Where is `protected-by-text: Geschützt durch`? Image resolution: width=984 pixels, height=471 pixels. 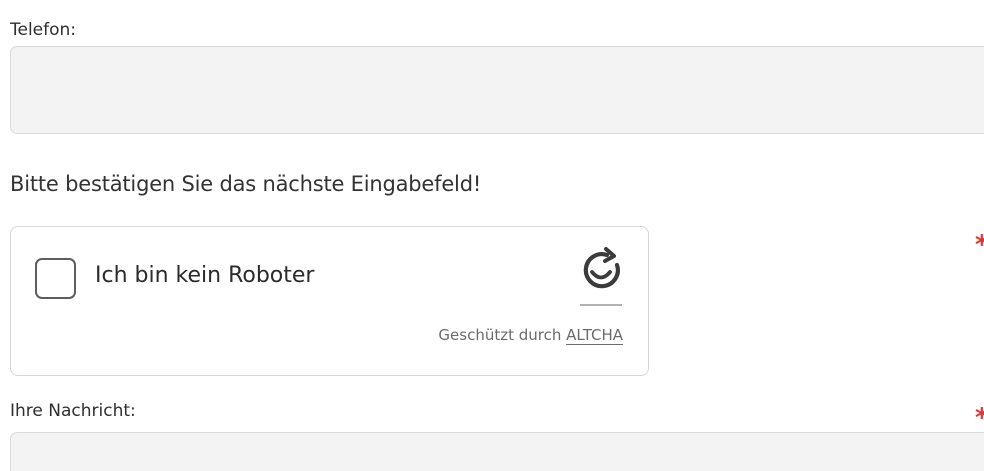 protected-by-text: Geschützt durch is located at coordinates (500, 335).